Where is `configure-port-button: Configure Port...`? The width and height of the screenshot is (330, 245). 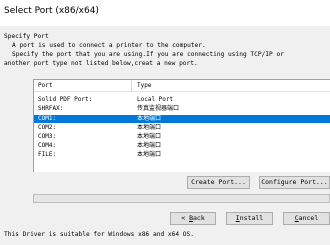
configure-port-button: Configure Port... is located at coordinates (294, 182).